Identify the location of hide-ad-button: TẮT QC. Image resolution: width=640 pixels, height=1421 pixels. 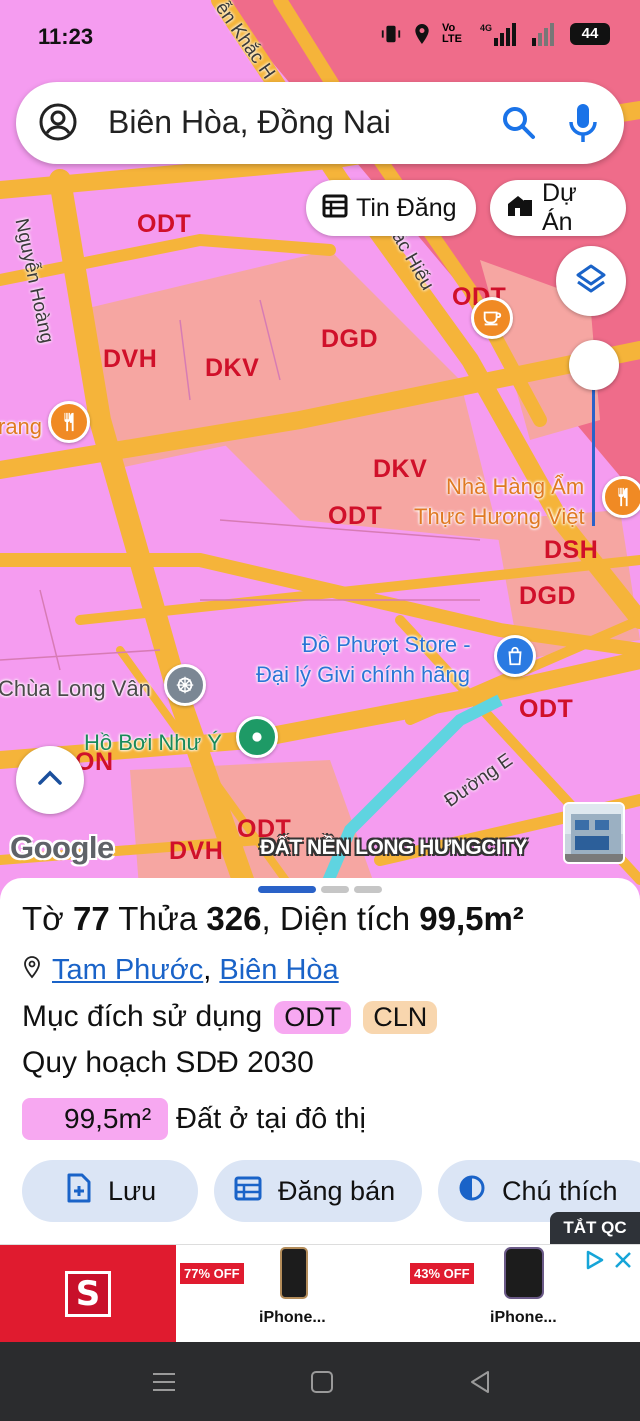
(595, 1228).